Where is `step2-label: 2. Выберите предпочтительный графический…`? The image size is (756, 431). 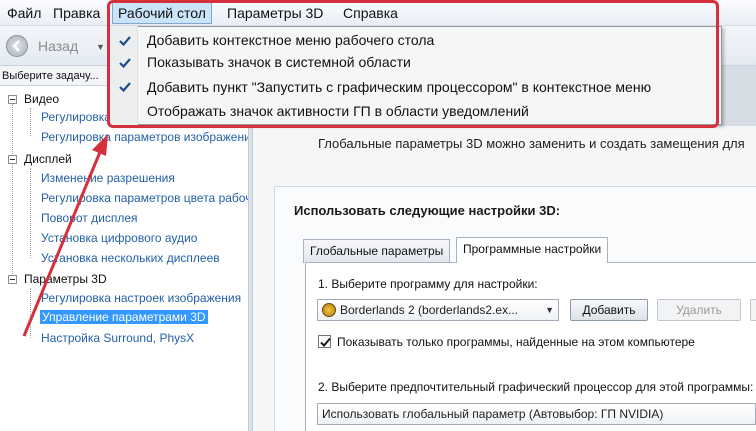 step2-label: 2. Выберите предпочтительный графический… is located at coordinates (536, 387).